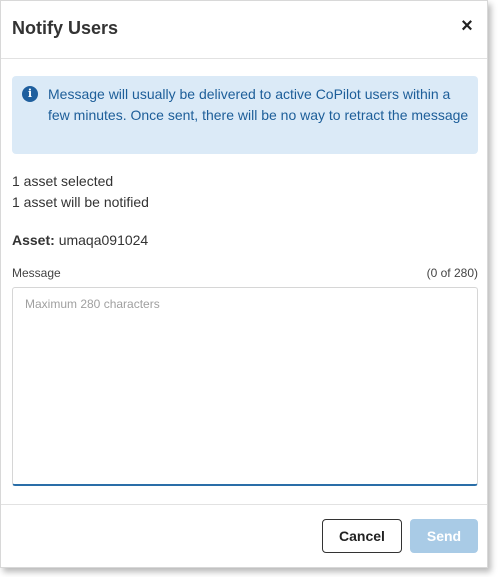 This screenshot has width=500, height=577. I want to click on assets-notified-text: 1 asset will be notified, so click(80, 202).